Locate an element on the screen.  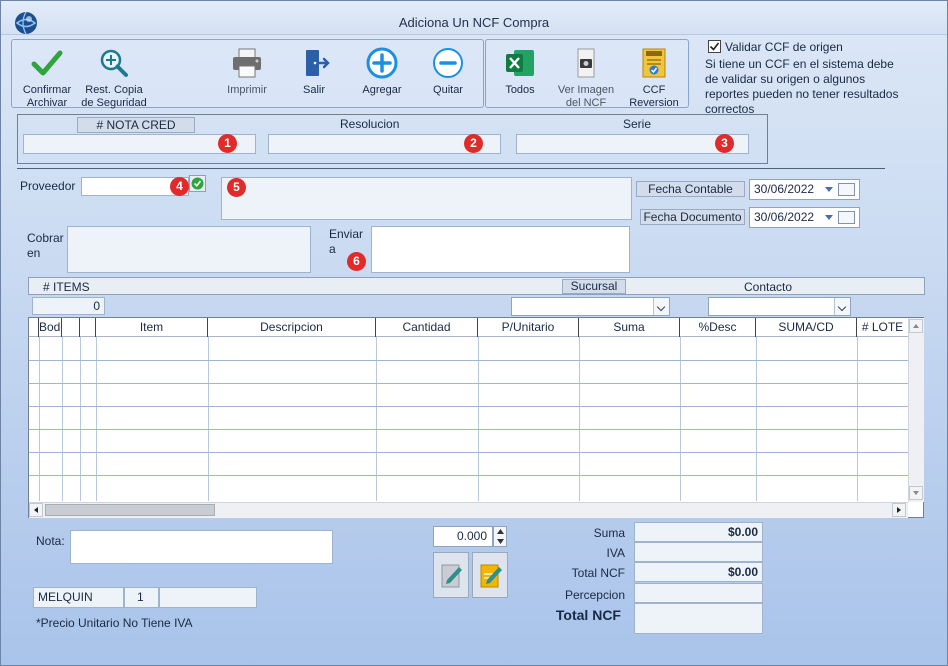
todos-label: Todos is located at coordinates (520, 90).